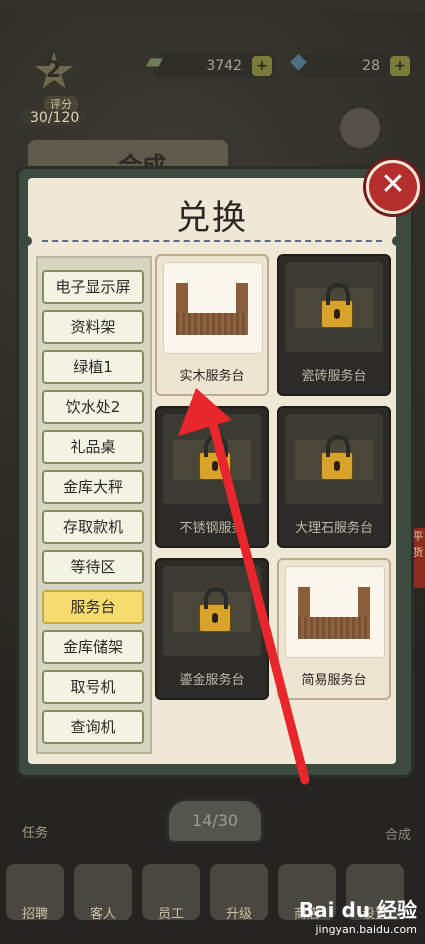 The height and width of the screenshot is (944, 425). What do you see at coordinates (360, 128) in the screenshot?
I see `avatar` at bounding box center [360, 128].